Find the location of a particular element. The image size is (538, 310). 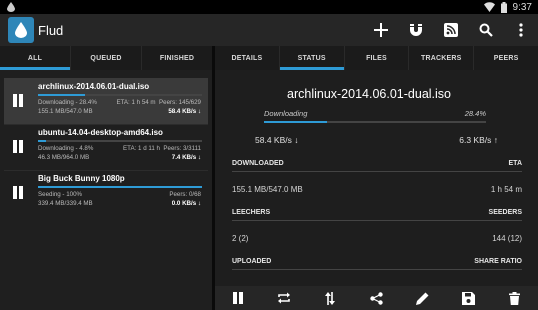

leechers-header: LEECHERS SEEDERS is located at coordinates (377, 214).